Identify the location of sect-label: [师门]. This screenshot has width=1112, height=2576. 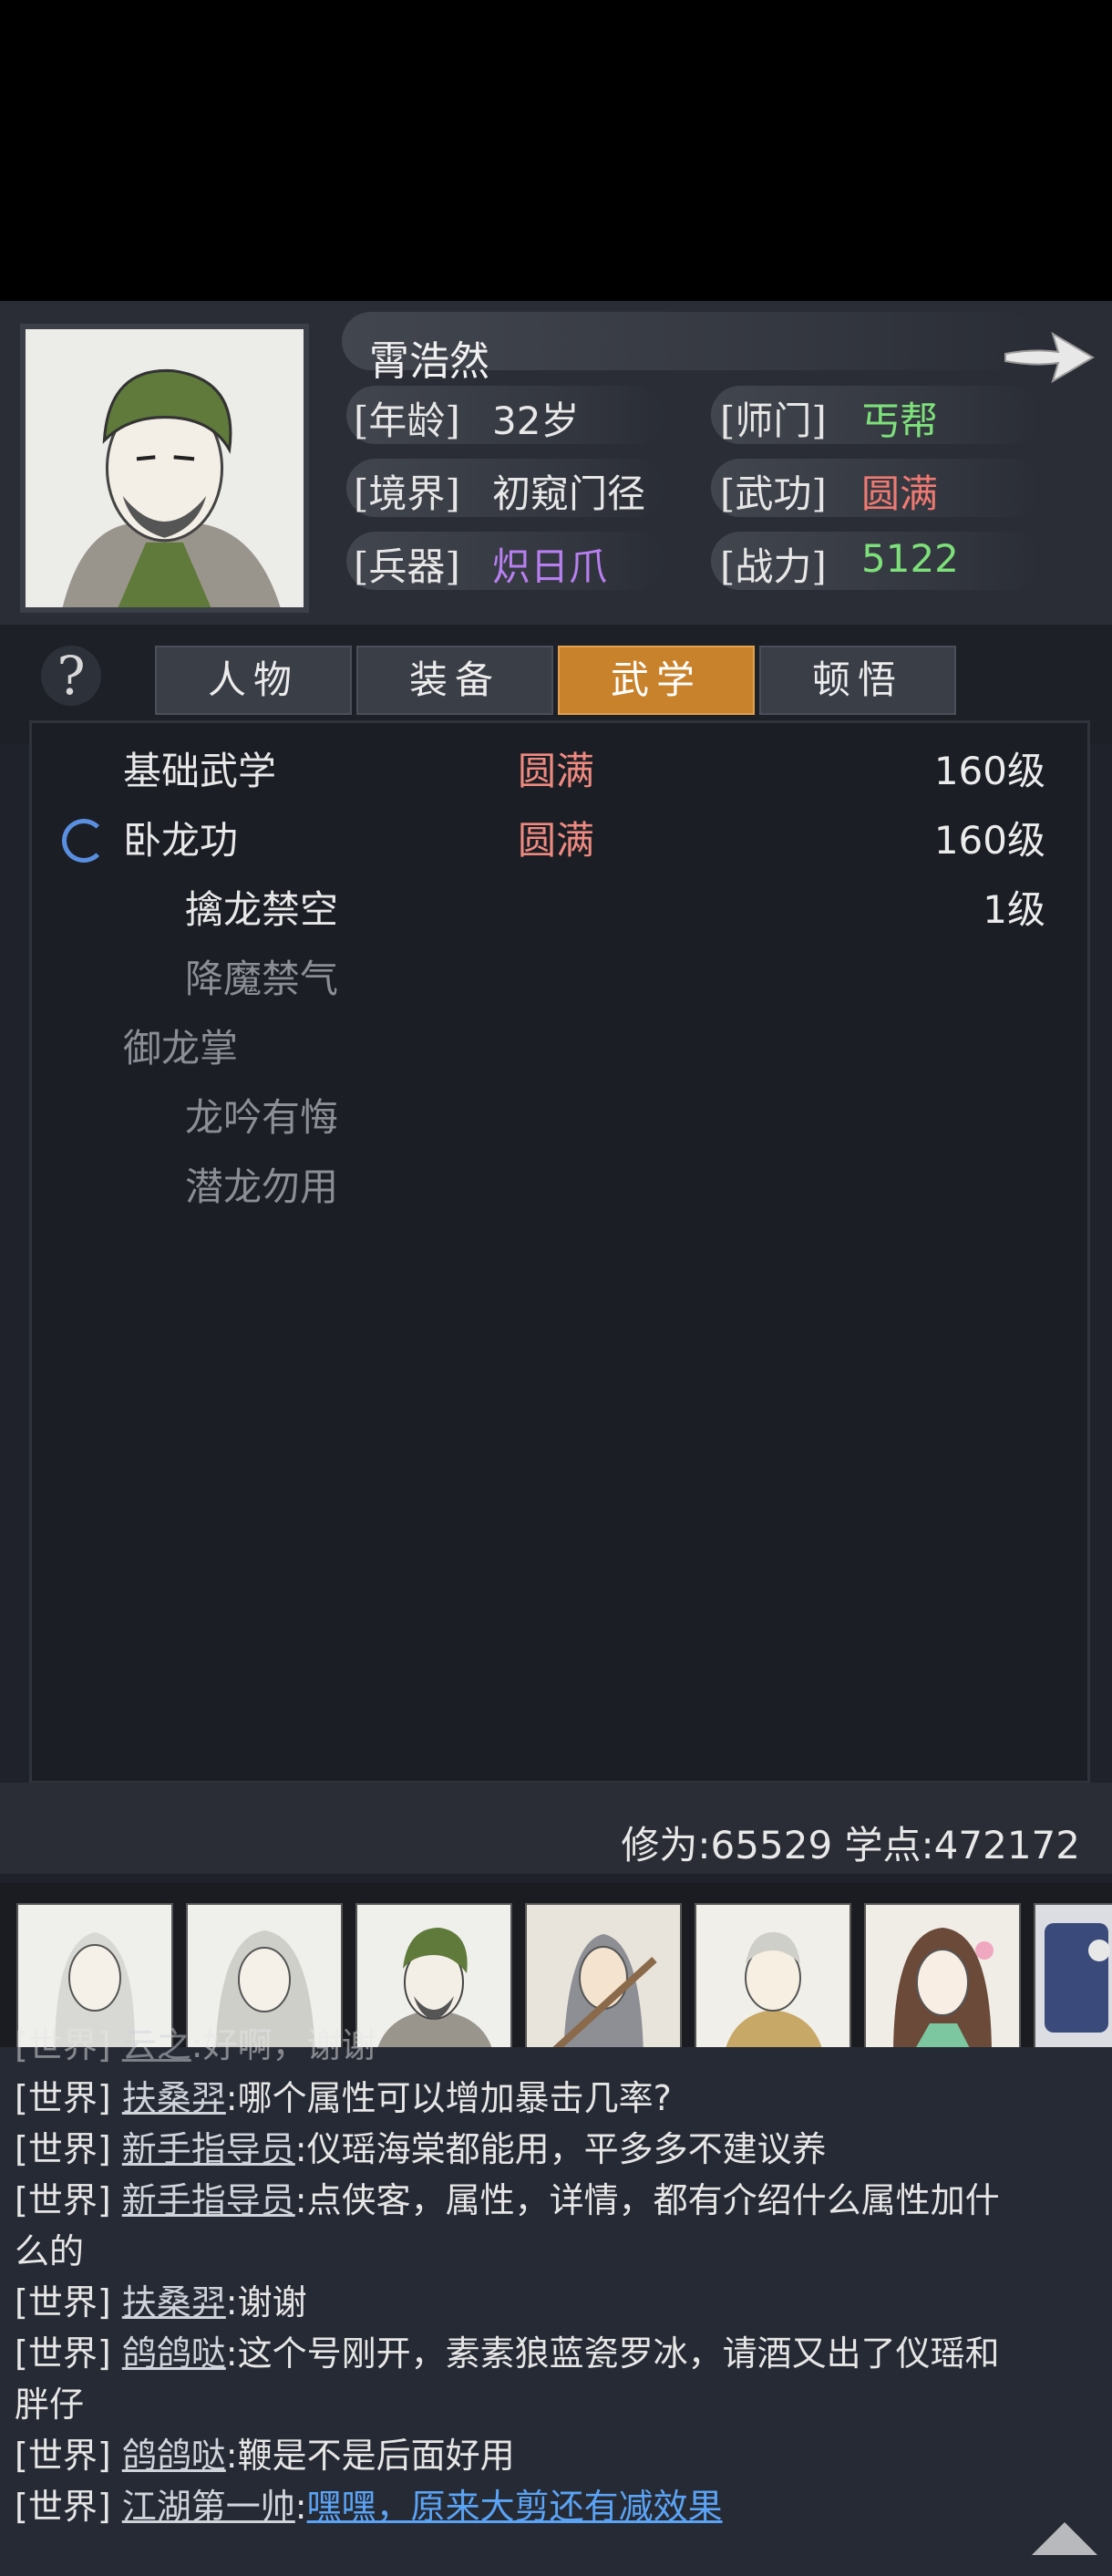
(773, 420).